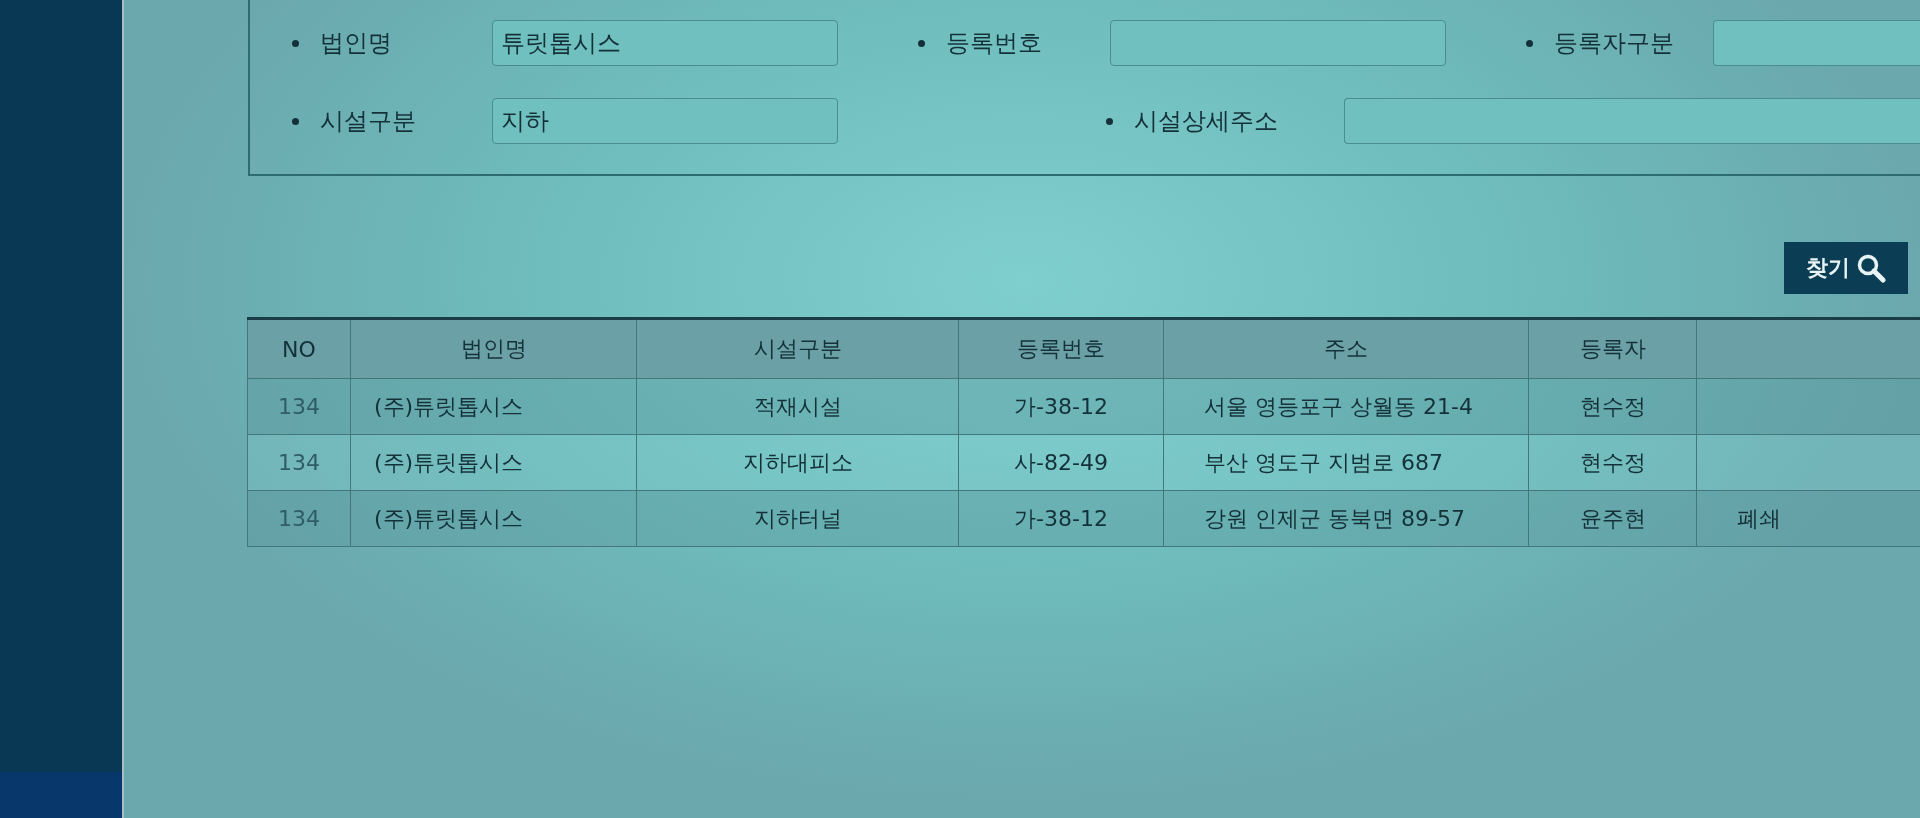 The width and height of the screenshot is (1920, 818). What do you see at coordinates (1612, 348) in the screenshot?
I see `column-header: 등록자` at bounding box center [1612, 348].